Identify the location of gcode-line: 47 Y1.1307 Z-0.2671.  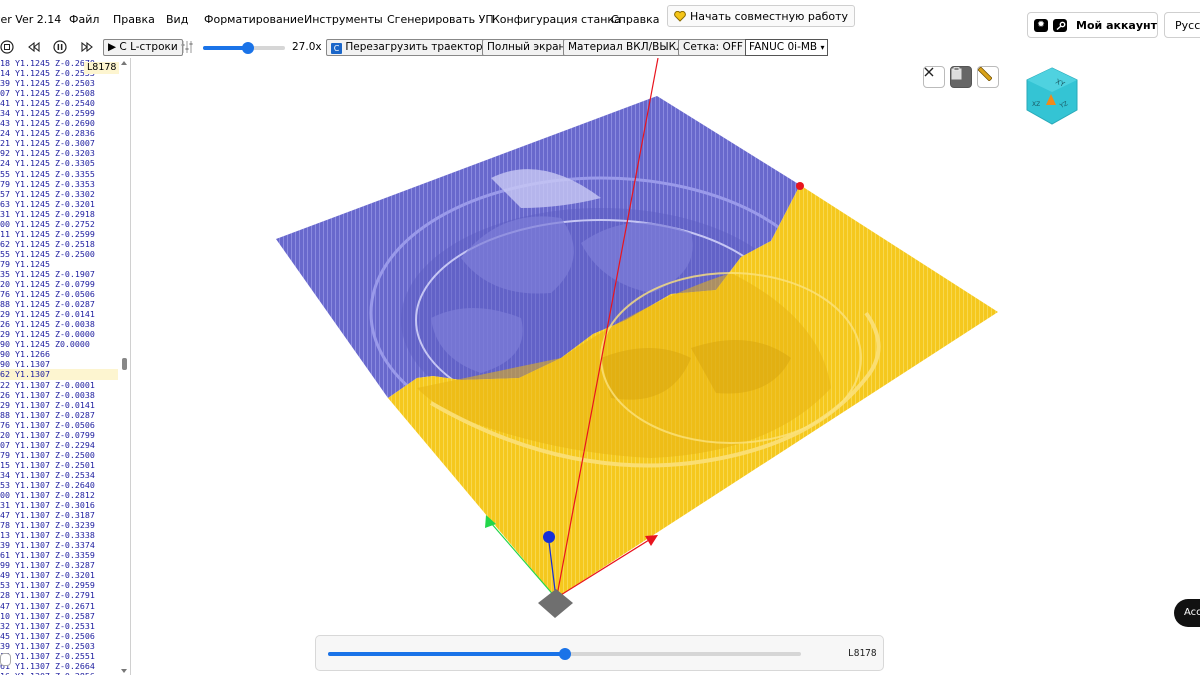
(59, 606).